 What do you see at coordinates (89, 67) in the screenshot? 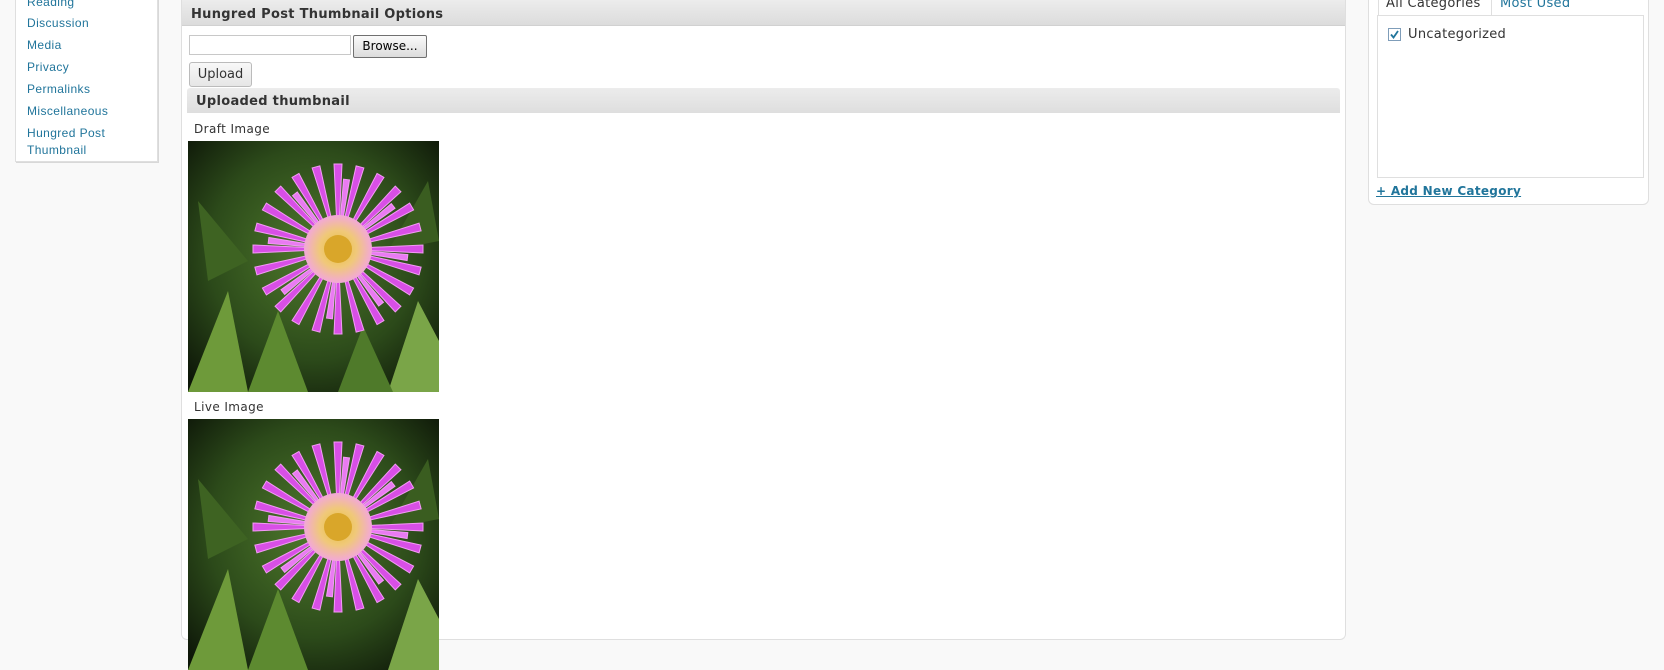
I see `menu-item-privacy: Privacy` at bounding box center [89, 67].